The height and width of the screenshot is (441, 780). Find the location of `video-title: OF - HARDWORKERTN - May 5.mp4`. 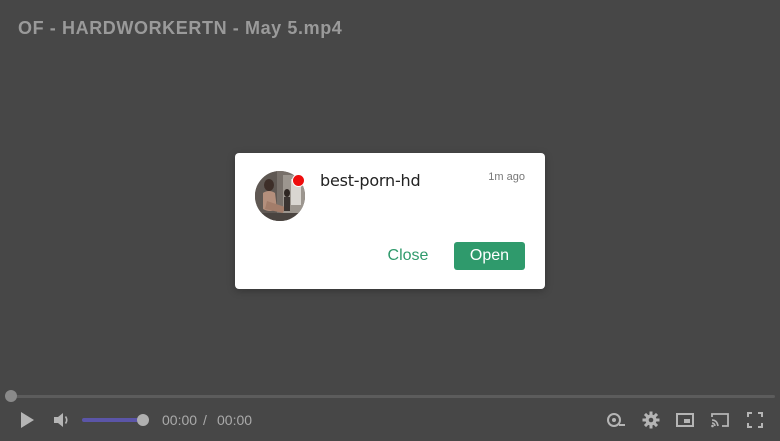

video-title: OF - HARDWORKERTN - May 5.mp4 is located at coordinates (180, 28).